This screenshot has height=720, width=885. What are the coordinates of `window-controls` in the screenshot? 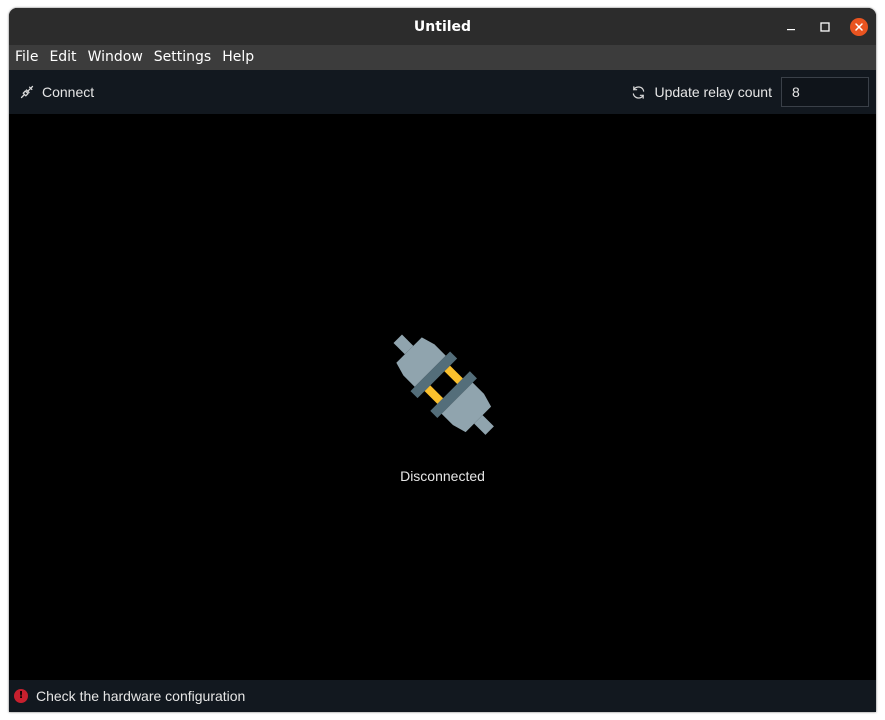 It's located at (825, 26).